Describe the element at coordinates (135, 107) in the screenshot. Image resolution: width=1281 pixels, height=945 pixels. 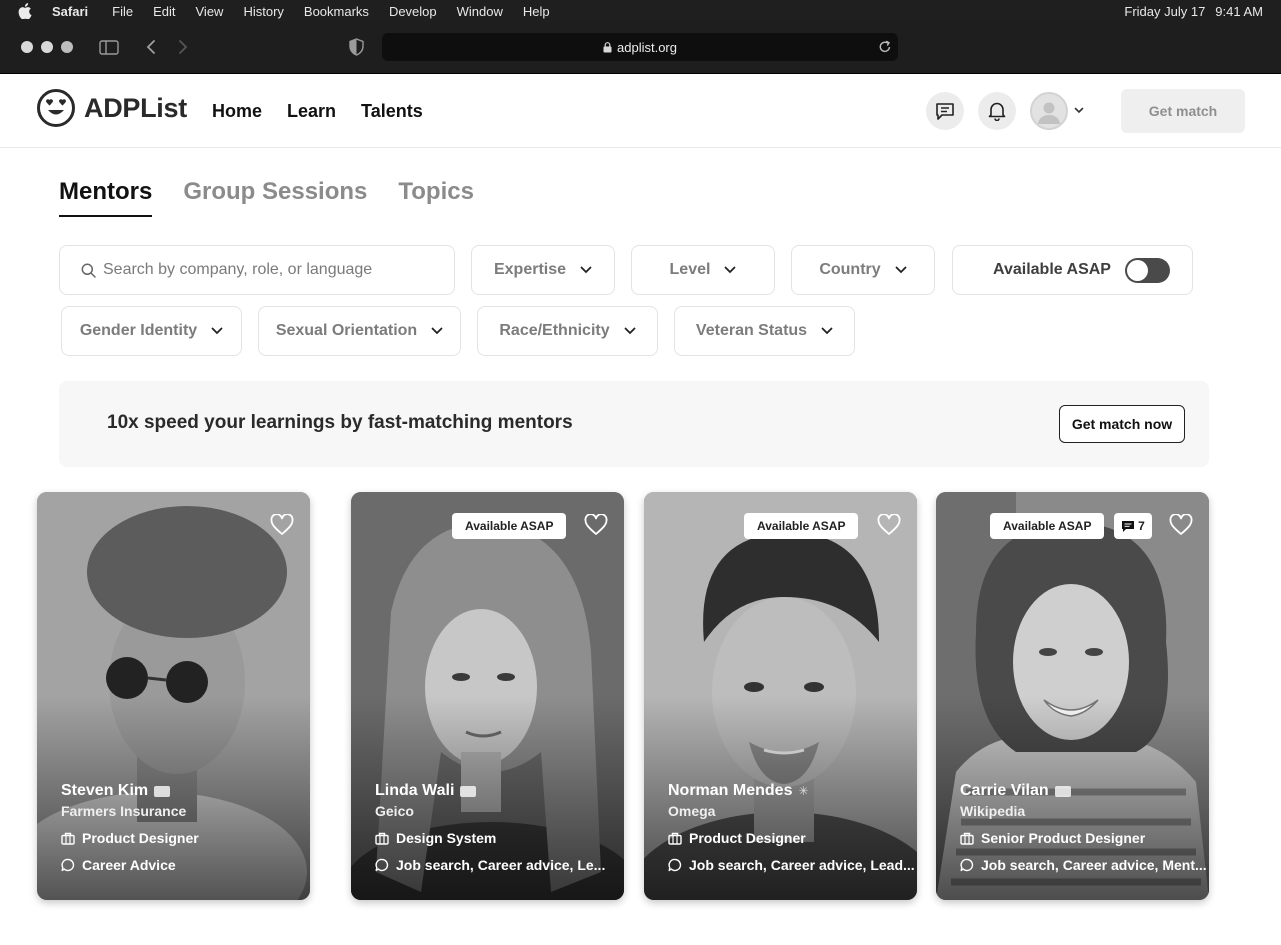
I see `logo-text: ADPList` at that location.